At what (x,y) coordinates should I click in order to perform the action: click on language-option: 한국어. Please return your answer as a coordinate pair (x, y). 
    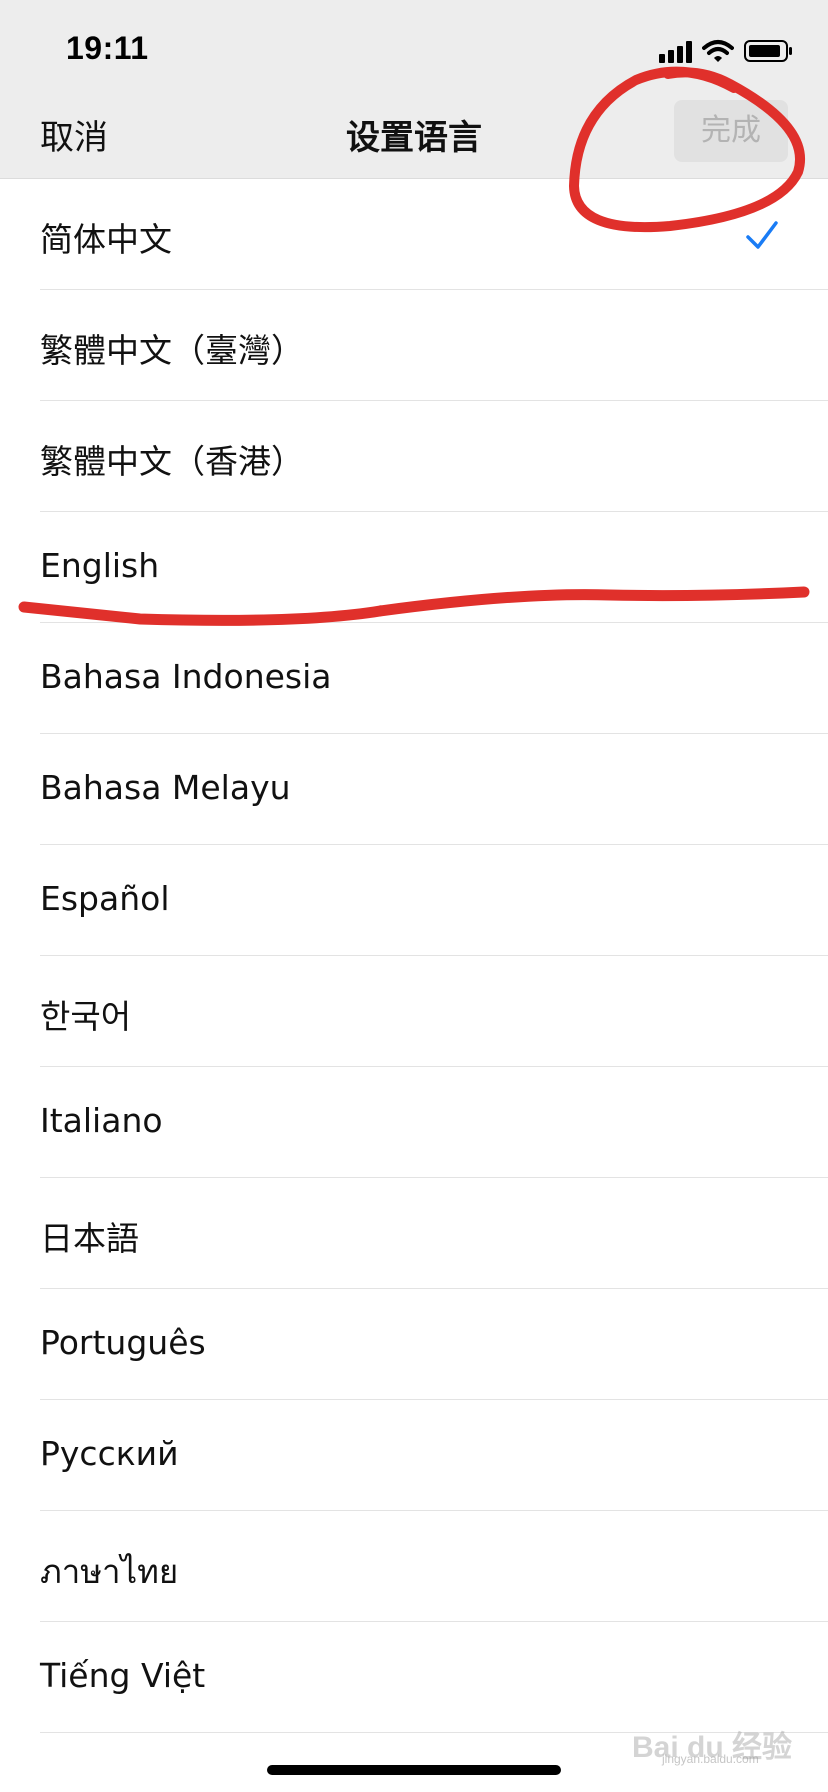
    Looking at the image, I should click on (414, 1011).